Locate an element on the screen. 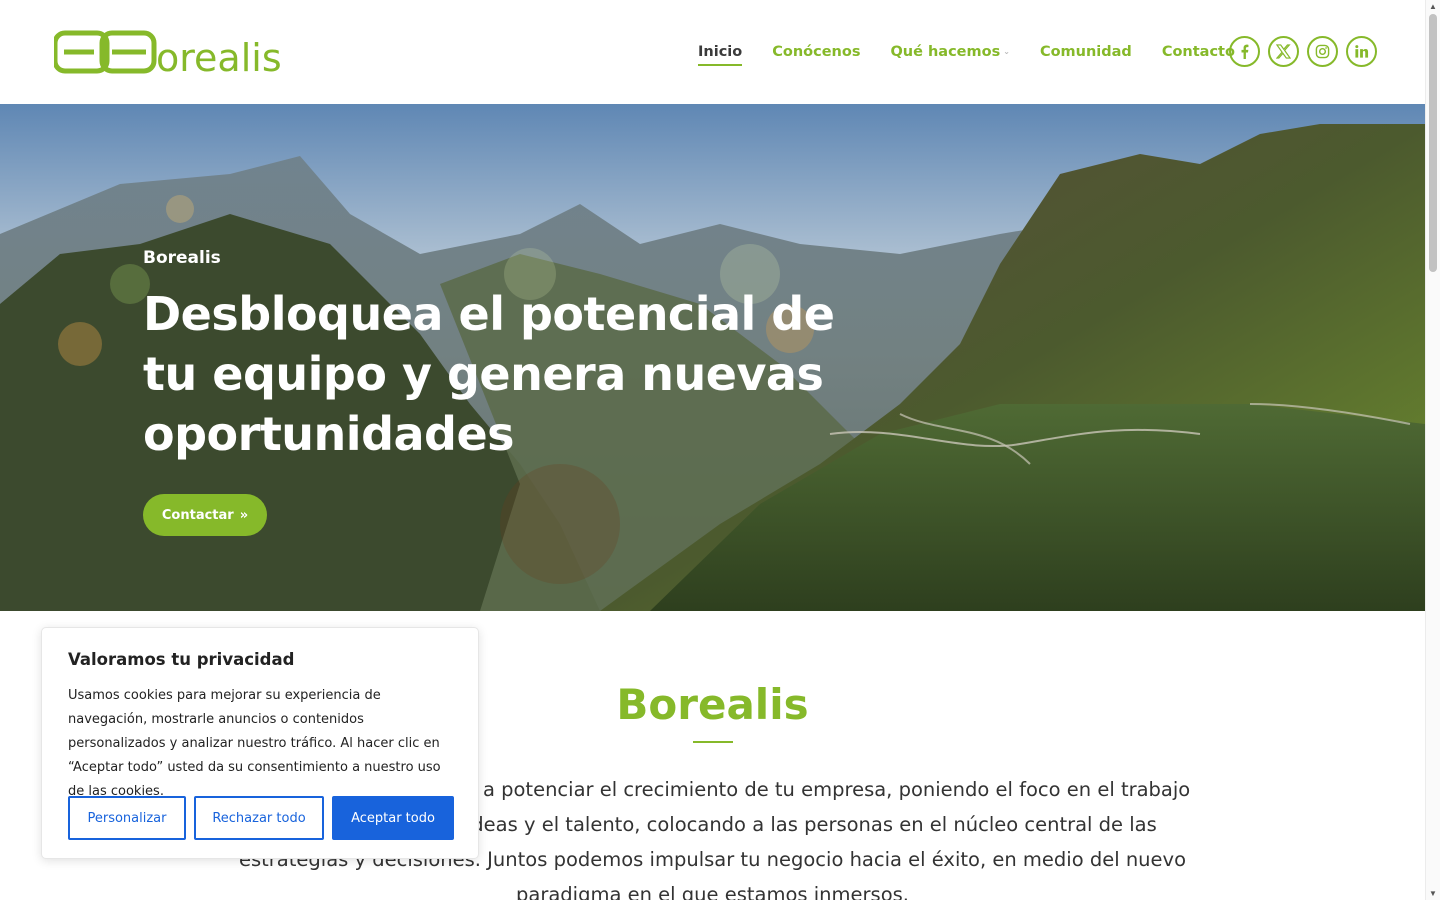 This screenshot has width=1440, height=900. instagram-icon is located at coordinates (1322, 51).